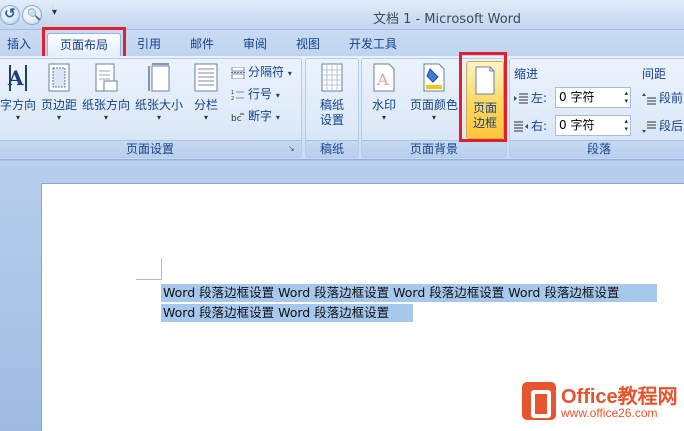 The width and height of the screenshot is (684, 431). I want to click on columns-button: 分栏 ▾, so click(206, 101).